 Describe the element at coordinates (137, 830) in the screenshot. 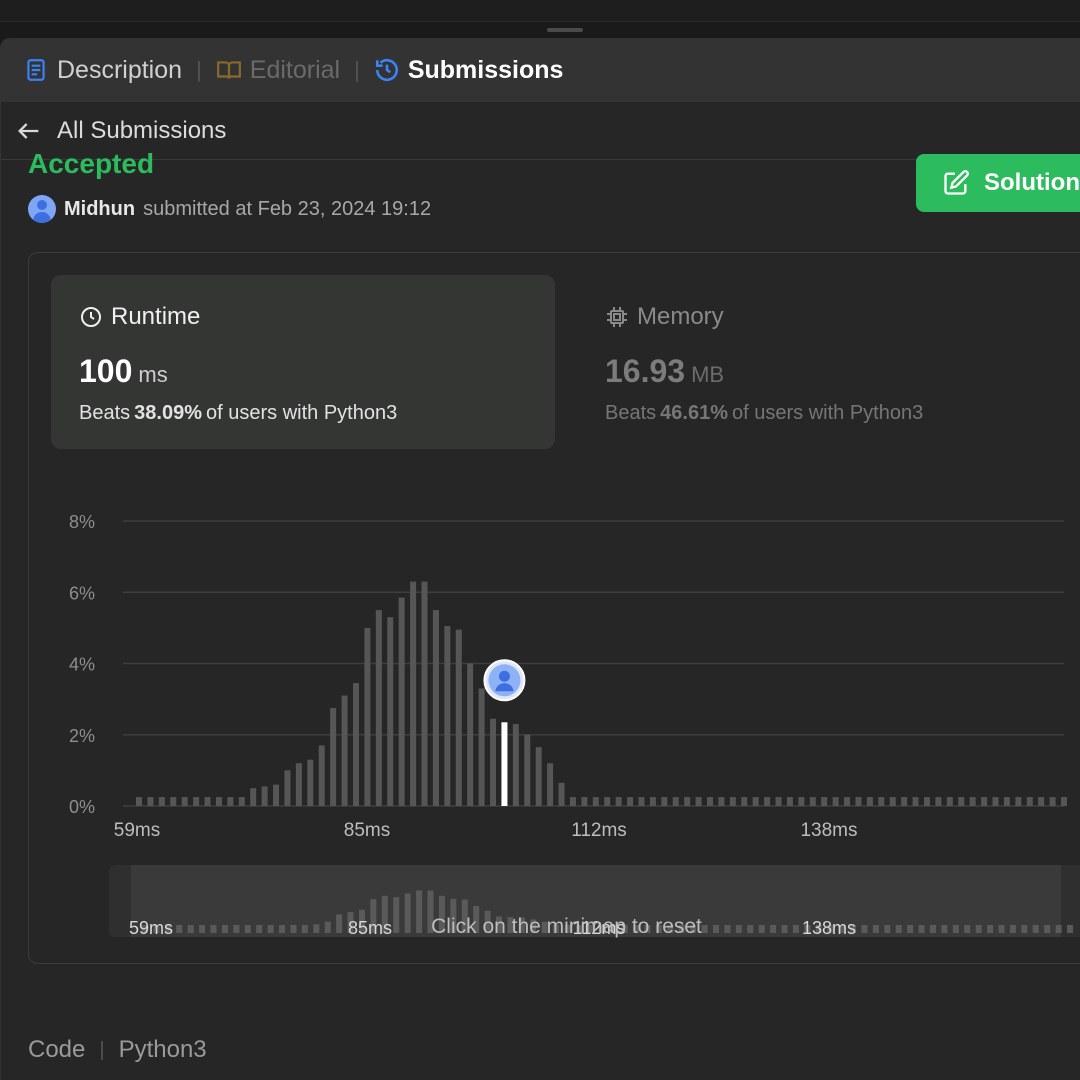

I see `chart-x-tick-label: 59ms` at that location.